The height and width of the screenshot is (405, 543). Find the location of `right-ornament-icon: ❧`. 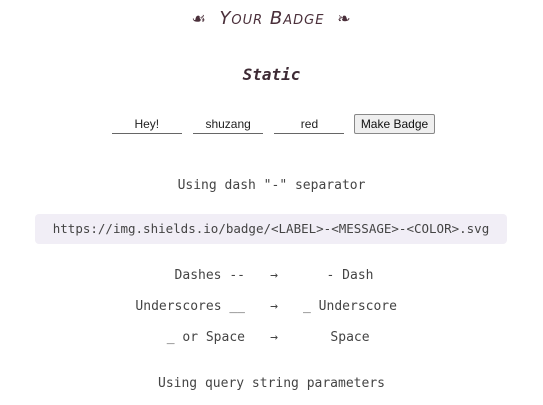

right-ornament-icon: ❧ is located at coordinates (344, 18).